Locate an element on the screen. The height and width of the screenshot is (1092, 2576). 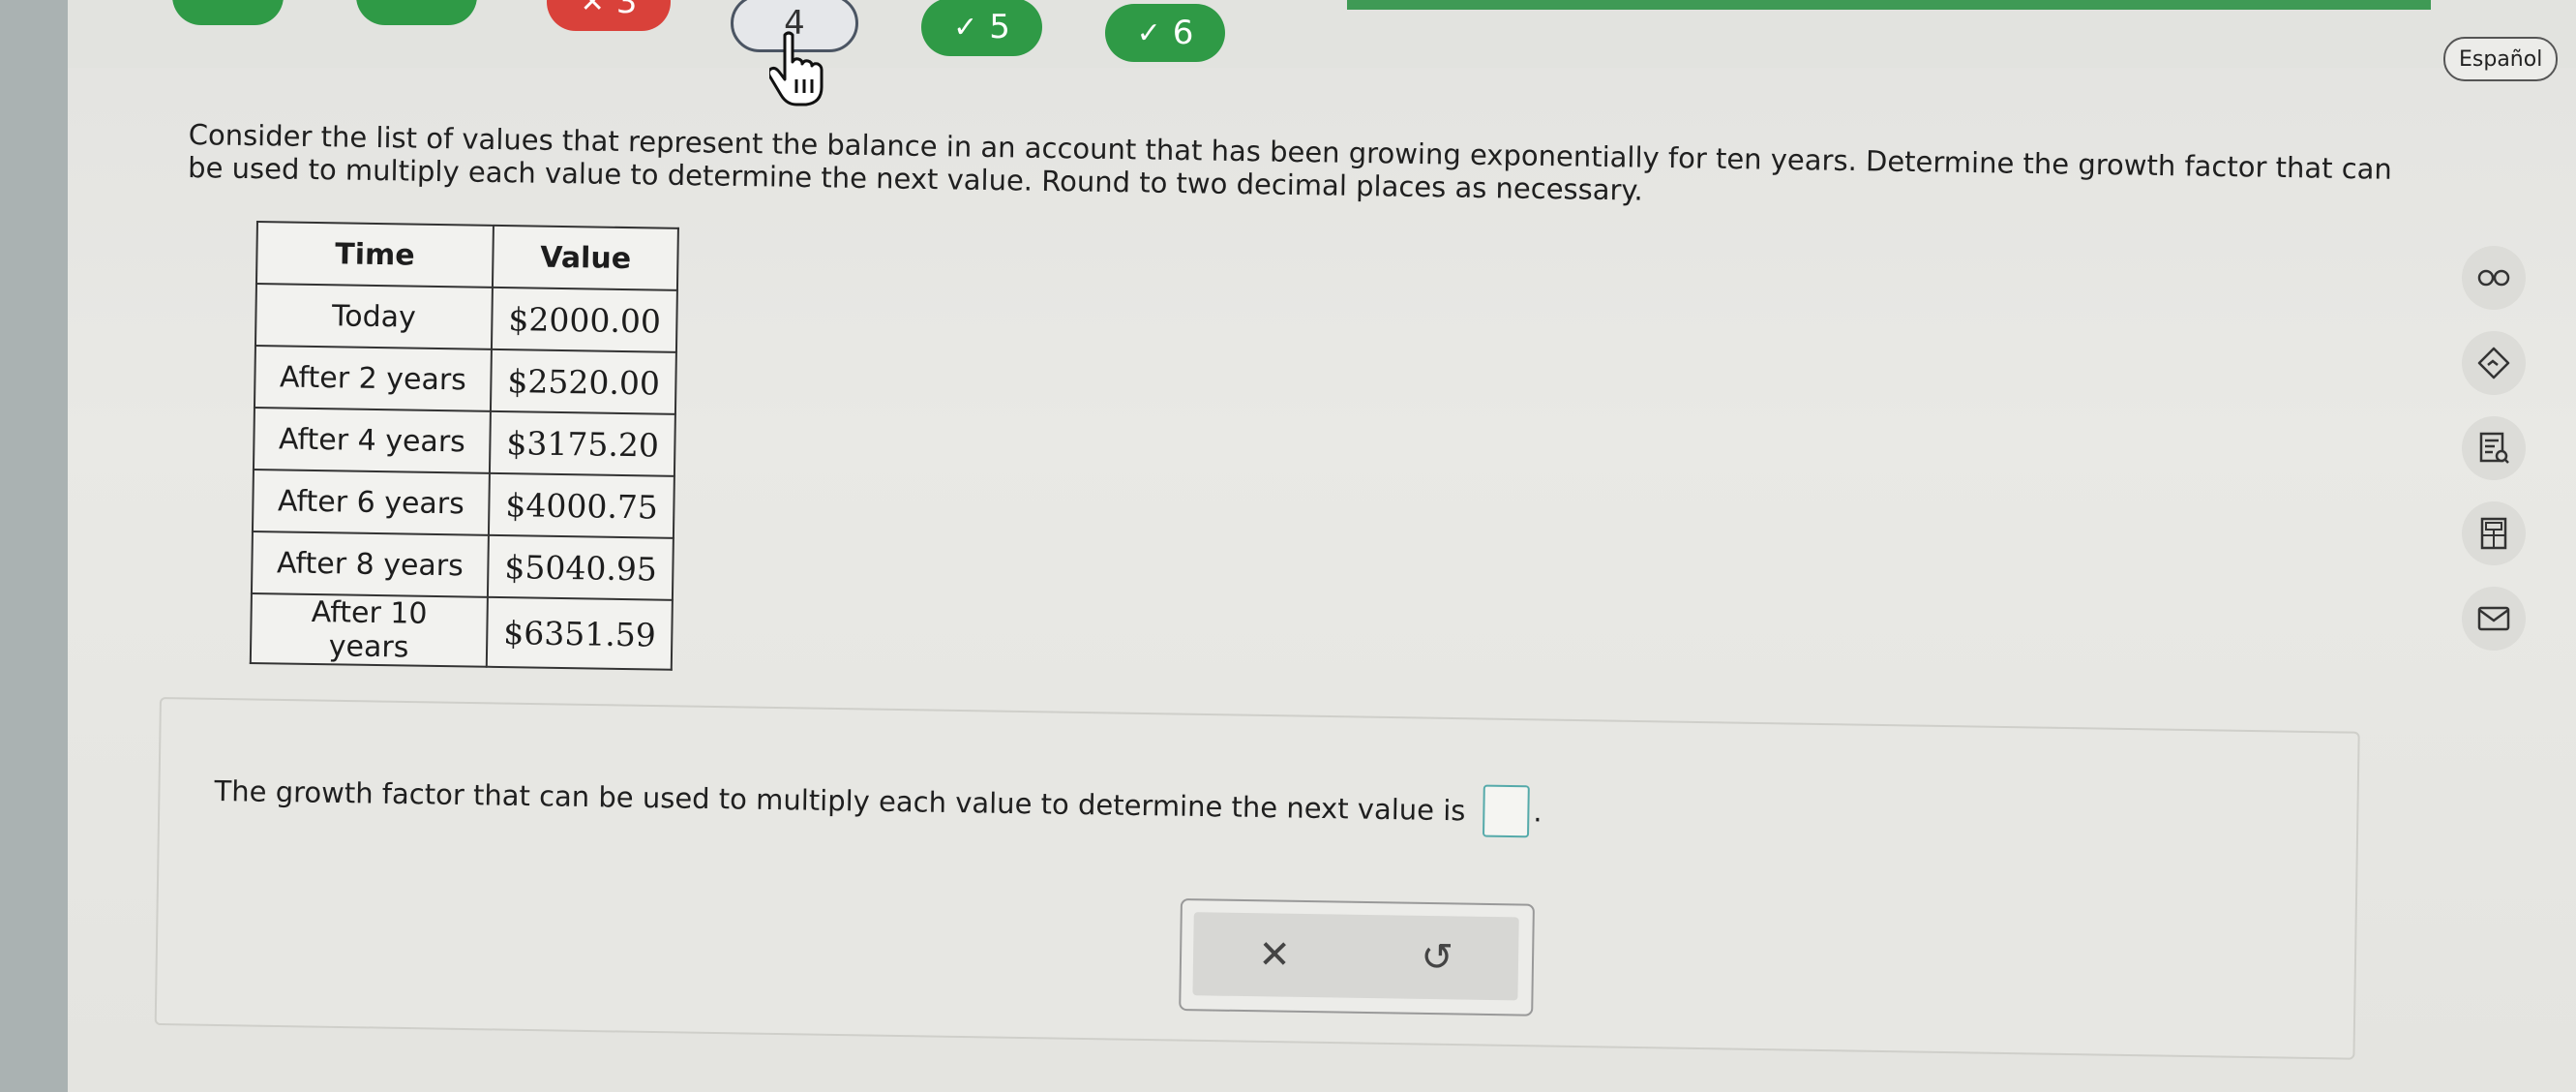
question-2b-button is located at coordinates (416, 13).